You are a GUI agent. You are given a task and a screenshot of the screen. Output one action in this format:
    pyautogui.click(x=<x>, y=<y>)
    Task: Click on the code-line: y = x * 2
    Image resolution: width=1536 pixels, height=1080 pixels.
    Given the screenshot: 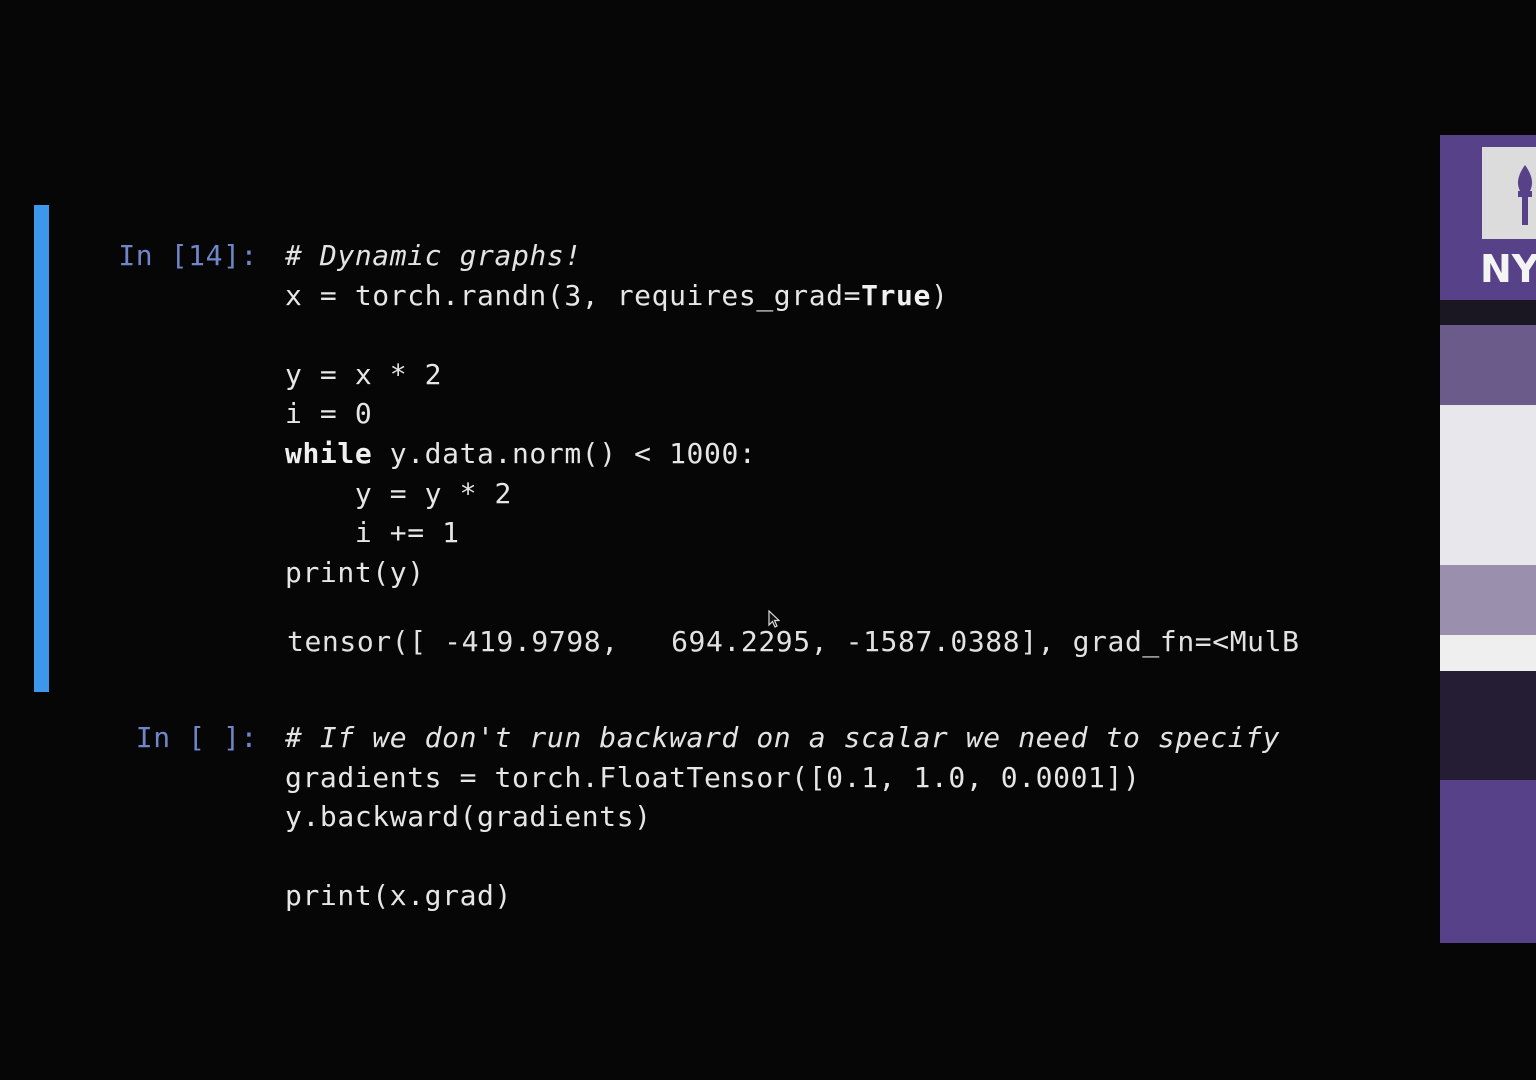 What is the action you would take?
    pyautogui.click(x=364, y=374)
    